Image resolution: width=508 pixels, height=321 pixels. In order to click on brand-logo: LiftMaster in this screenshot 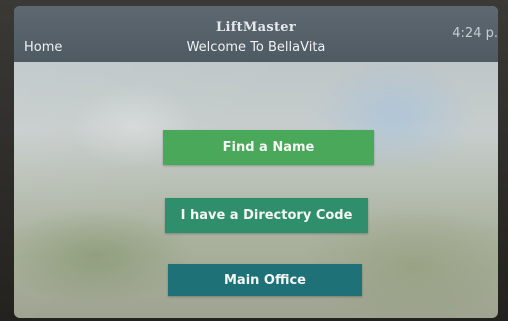, I will do `click(256, 27)`.